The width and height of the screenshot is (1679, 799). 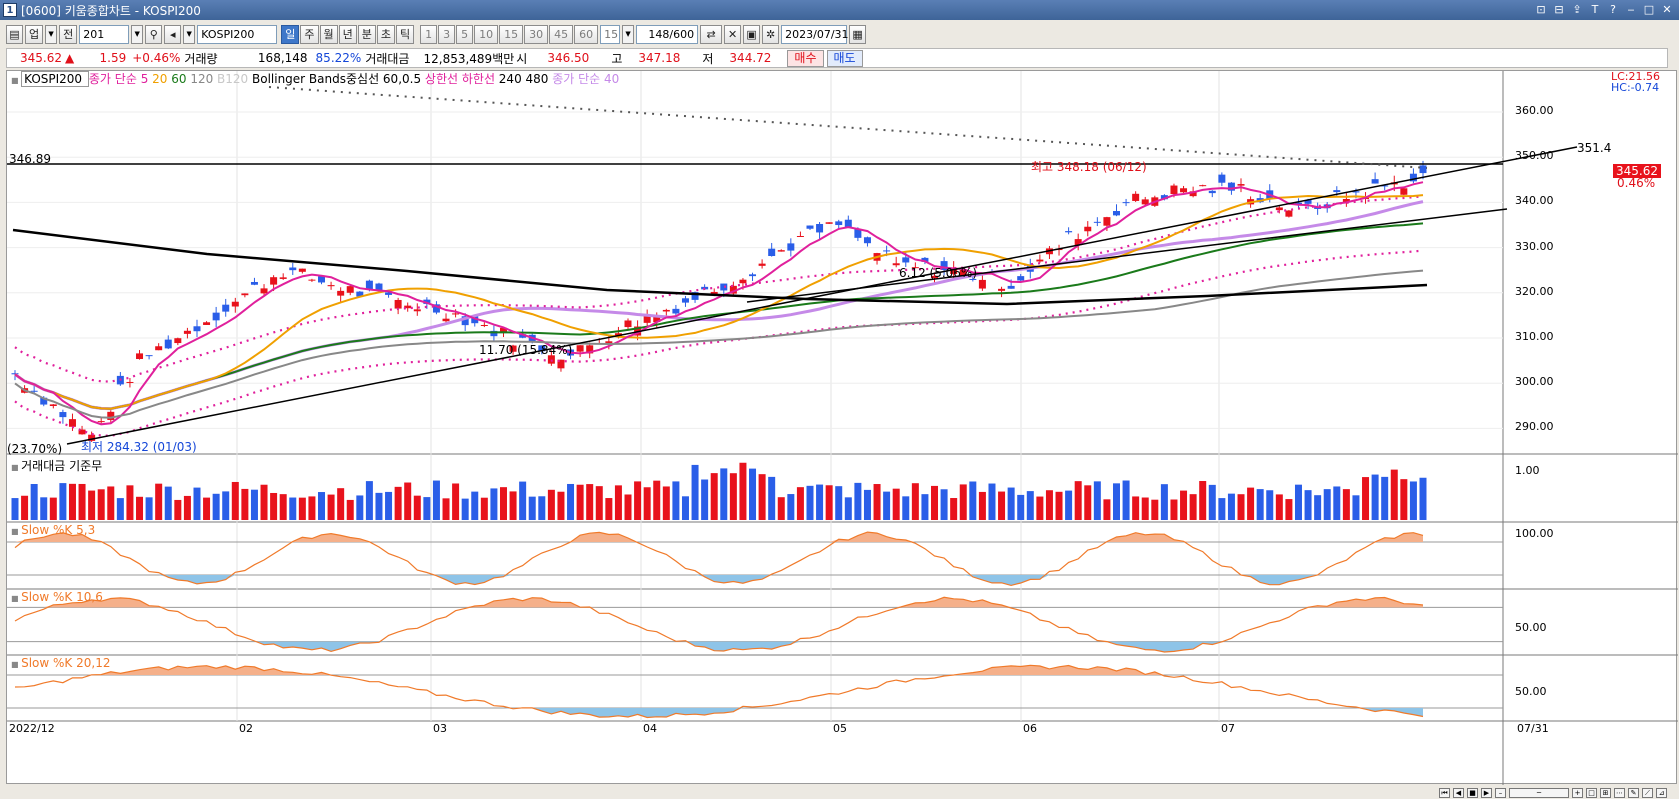 I want to click on first-icon: ⏮, so click(x=1444, y=793).